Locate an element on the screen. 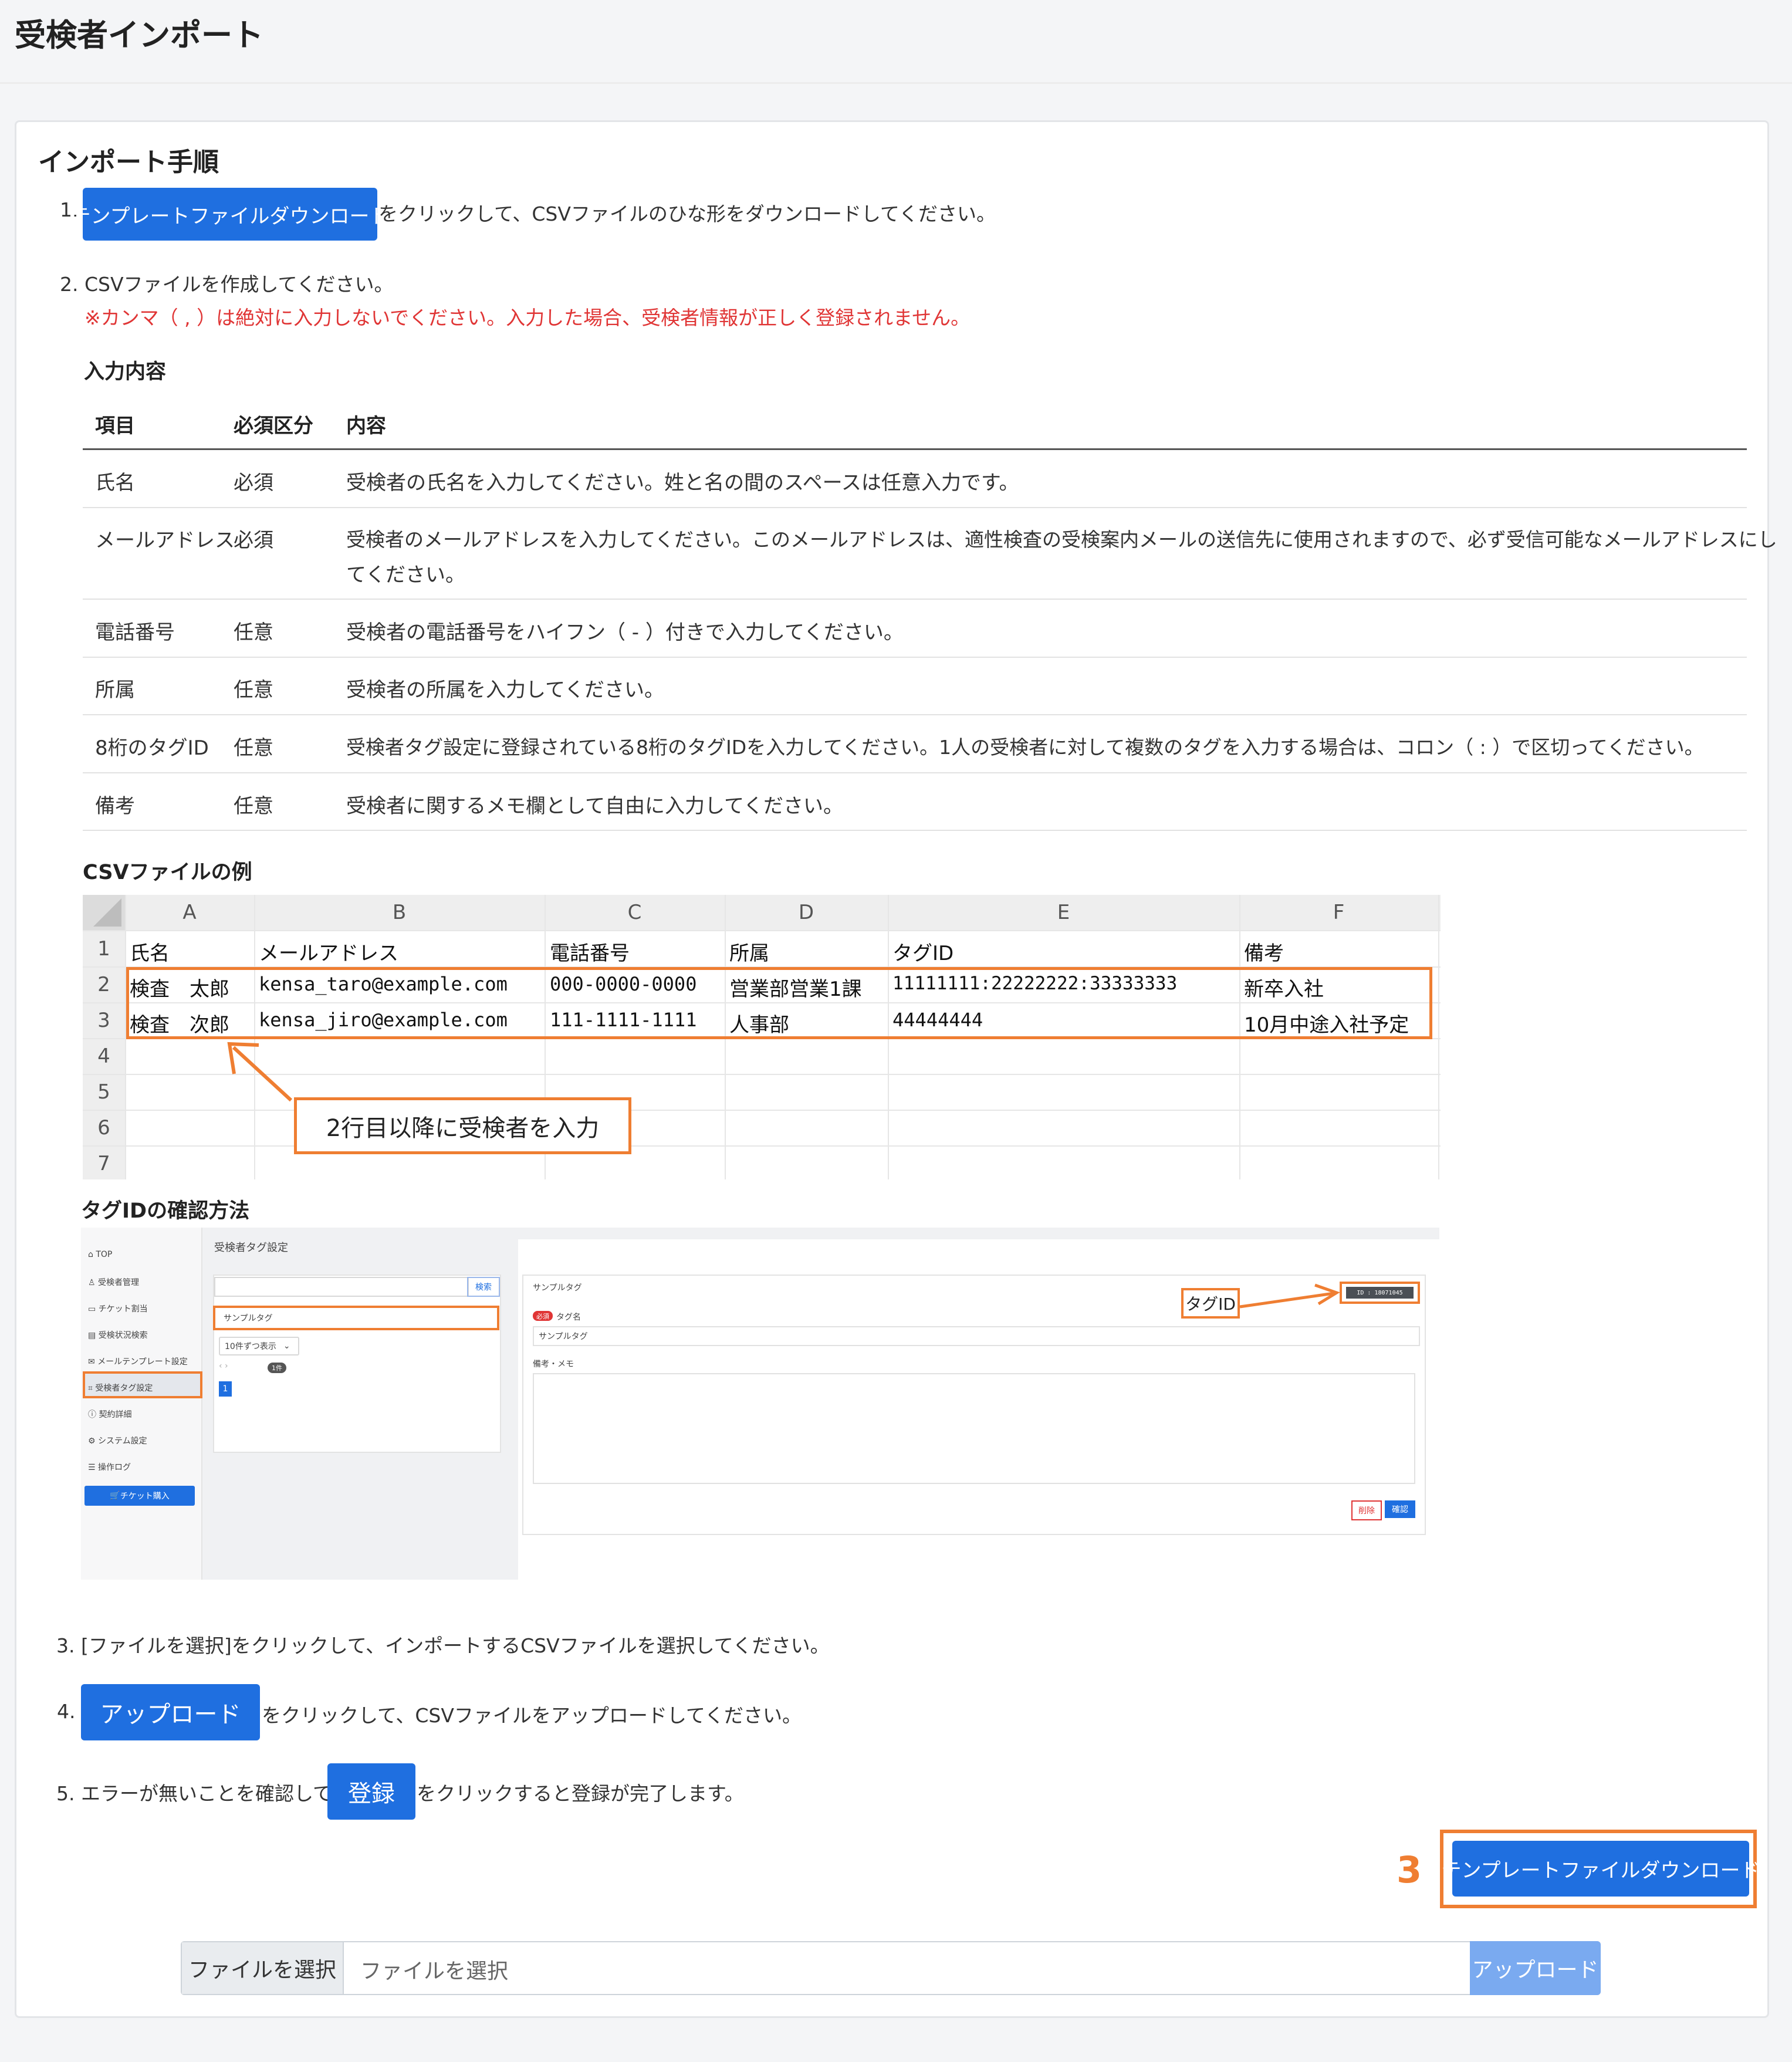 The image size is (1792, 2062). page-title: 受検者インポート is located at coordinates (139, 35).